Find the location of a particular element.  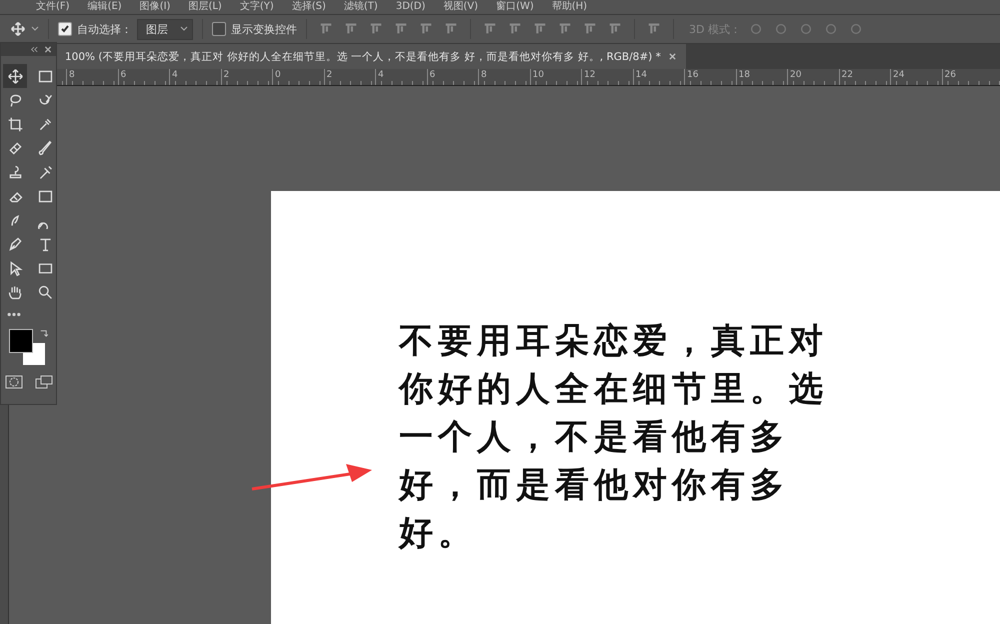

menu-item: 滤镜(T) is located at coordinates (361, 7).